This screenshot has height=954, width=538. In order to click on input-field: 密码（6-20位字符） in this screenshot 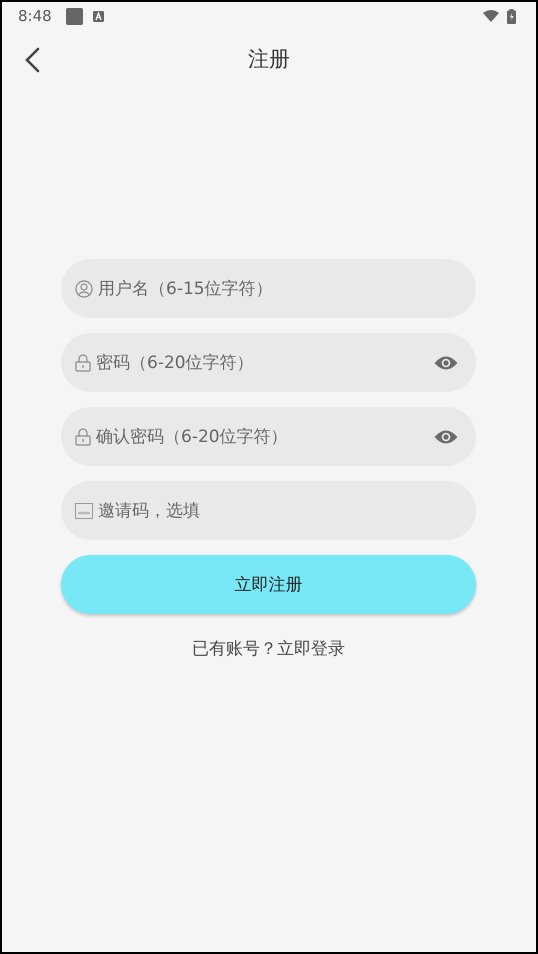, I will do `click(268, 362)`.